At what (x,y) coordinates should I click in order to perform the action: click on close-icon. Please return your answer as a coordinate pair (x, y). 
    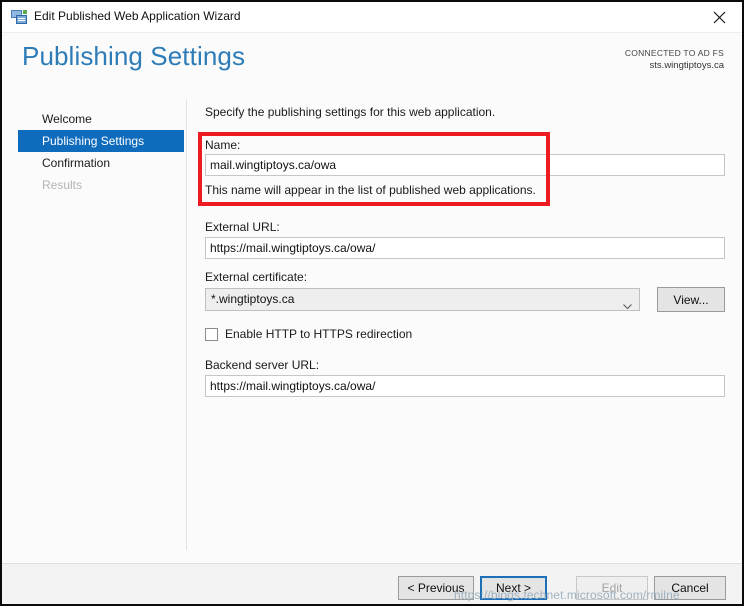
    Looking at the image, I should click on (719, 17).